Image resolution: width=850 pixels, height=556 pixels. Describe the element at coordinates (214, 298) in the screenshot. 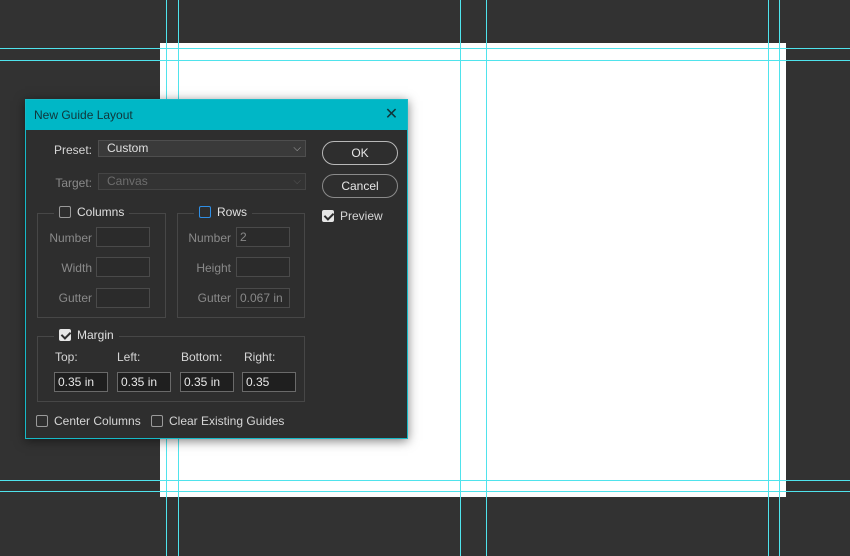

I see `rows-gutter-label: Gutter` at that location.